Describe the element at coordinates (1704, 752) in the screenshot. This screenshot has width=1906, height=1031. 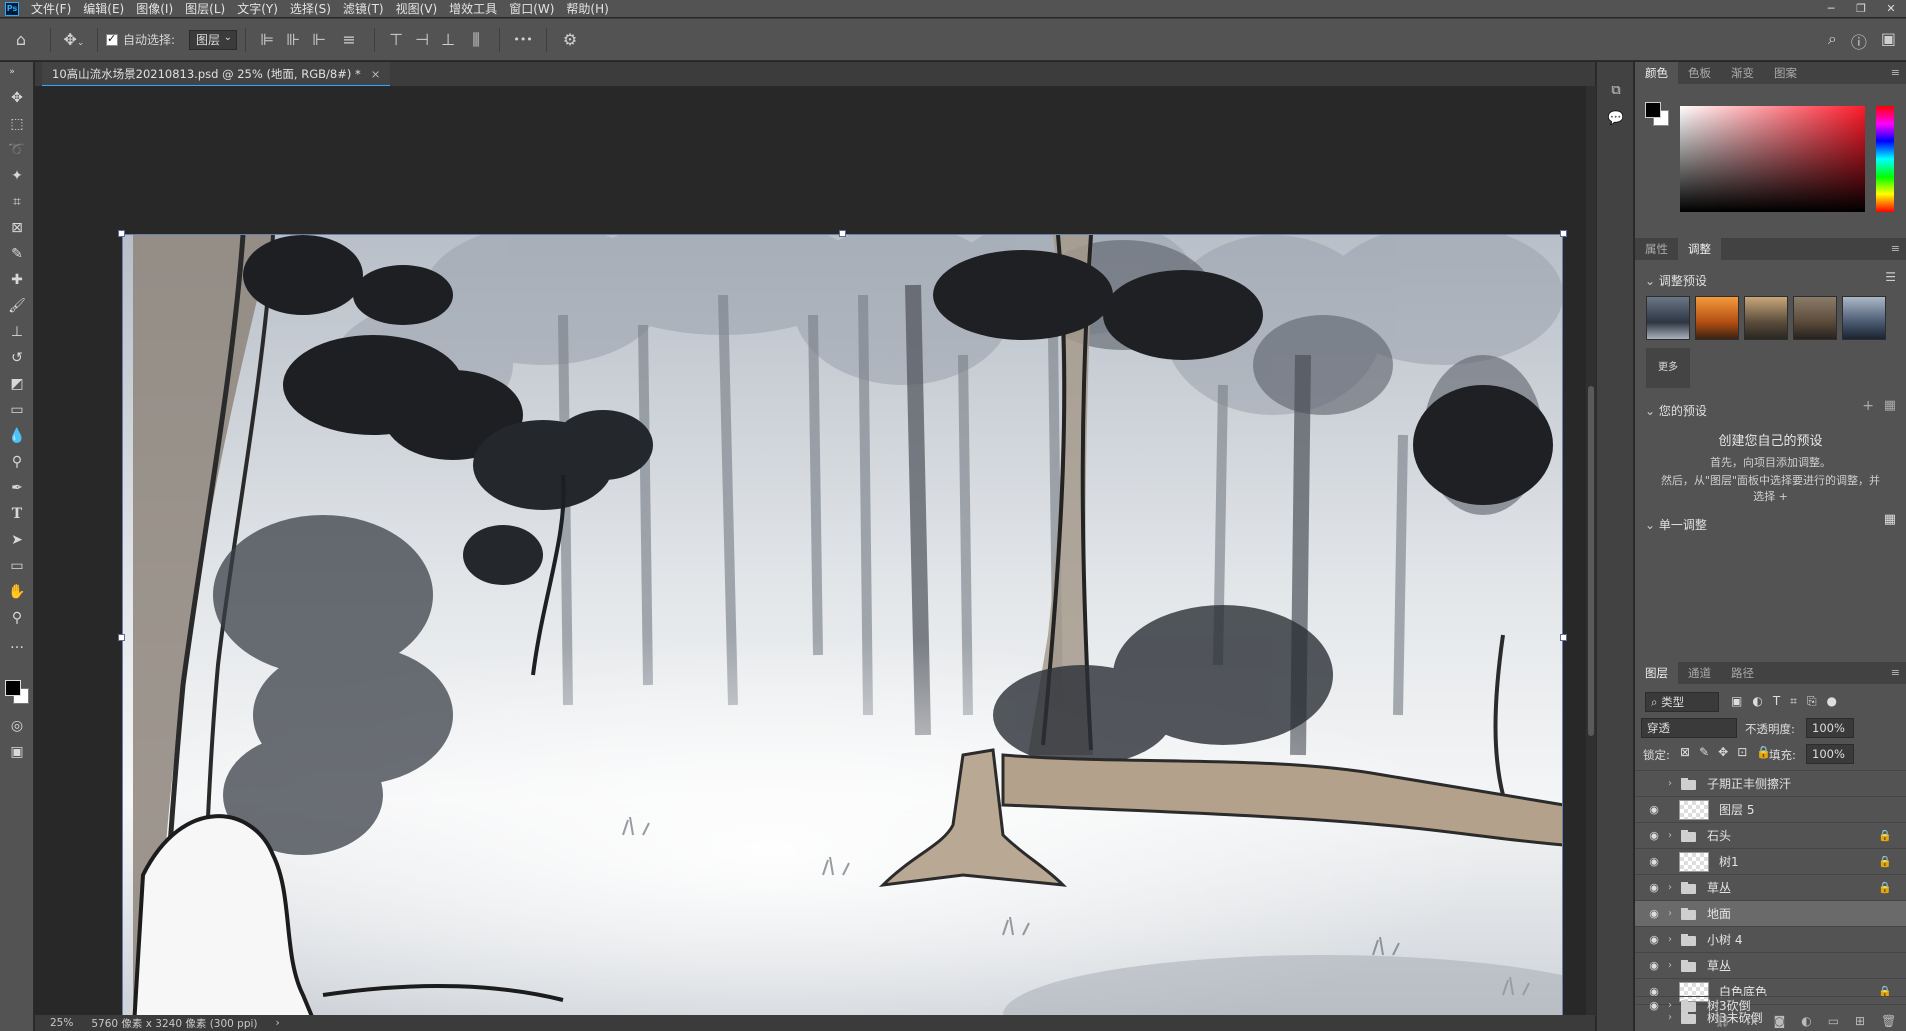
I see `lock-pixels-icon: ✎` at that location.